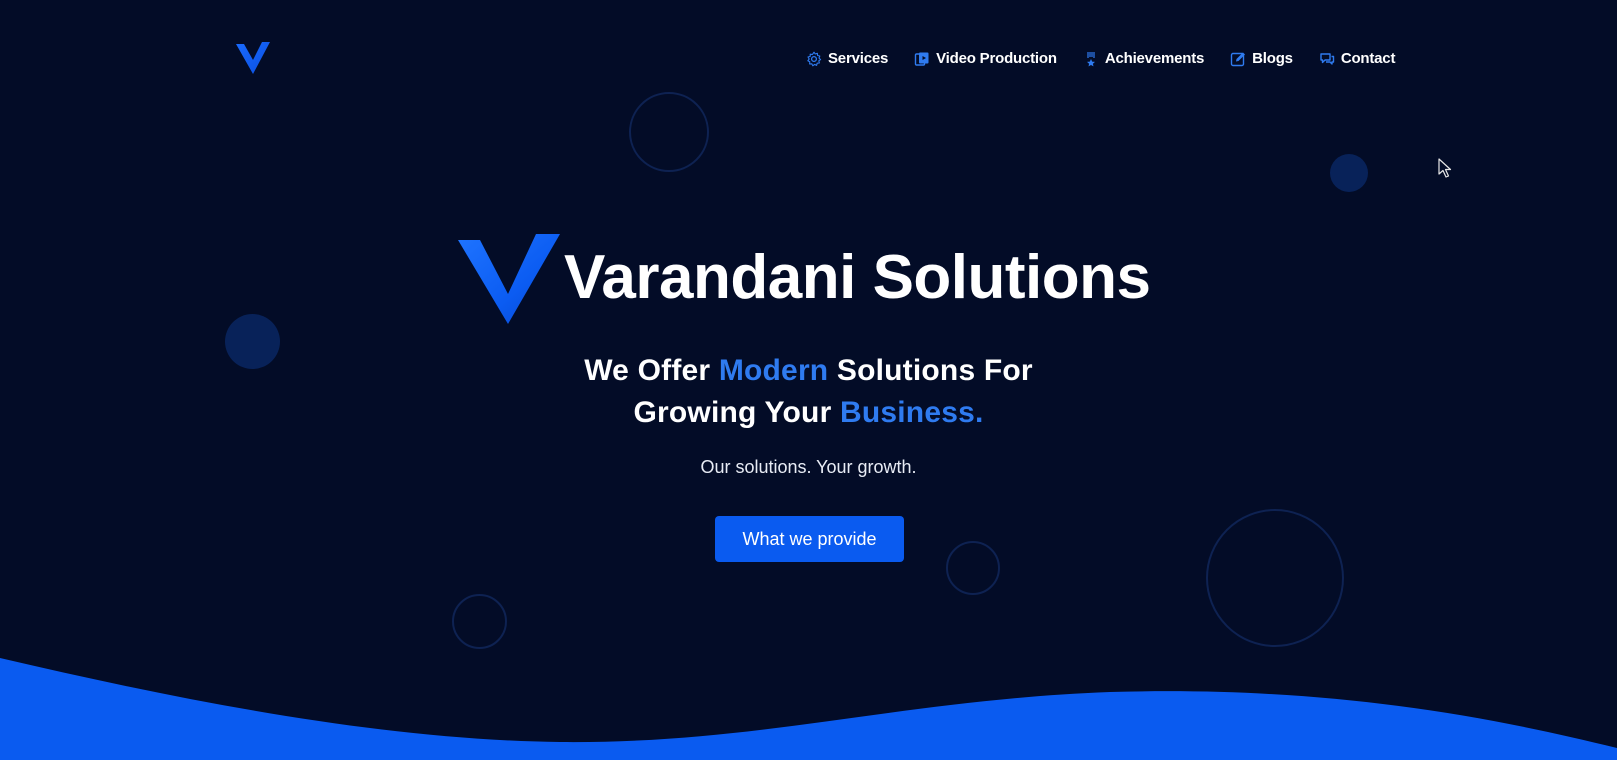 The height and width of the screenshot is (760, 1617). What do you see at coordinates (808, 709) in the screenshot?
I see `bottom-wave` at bounding box center [808, 709].